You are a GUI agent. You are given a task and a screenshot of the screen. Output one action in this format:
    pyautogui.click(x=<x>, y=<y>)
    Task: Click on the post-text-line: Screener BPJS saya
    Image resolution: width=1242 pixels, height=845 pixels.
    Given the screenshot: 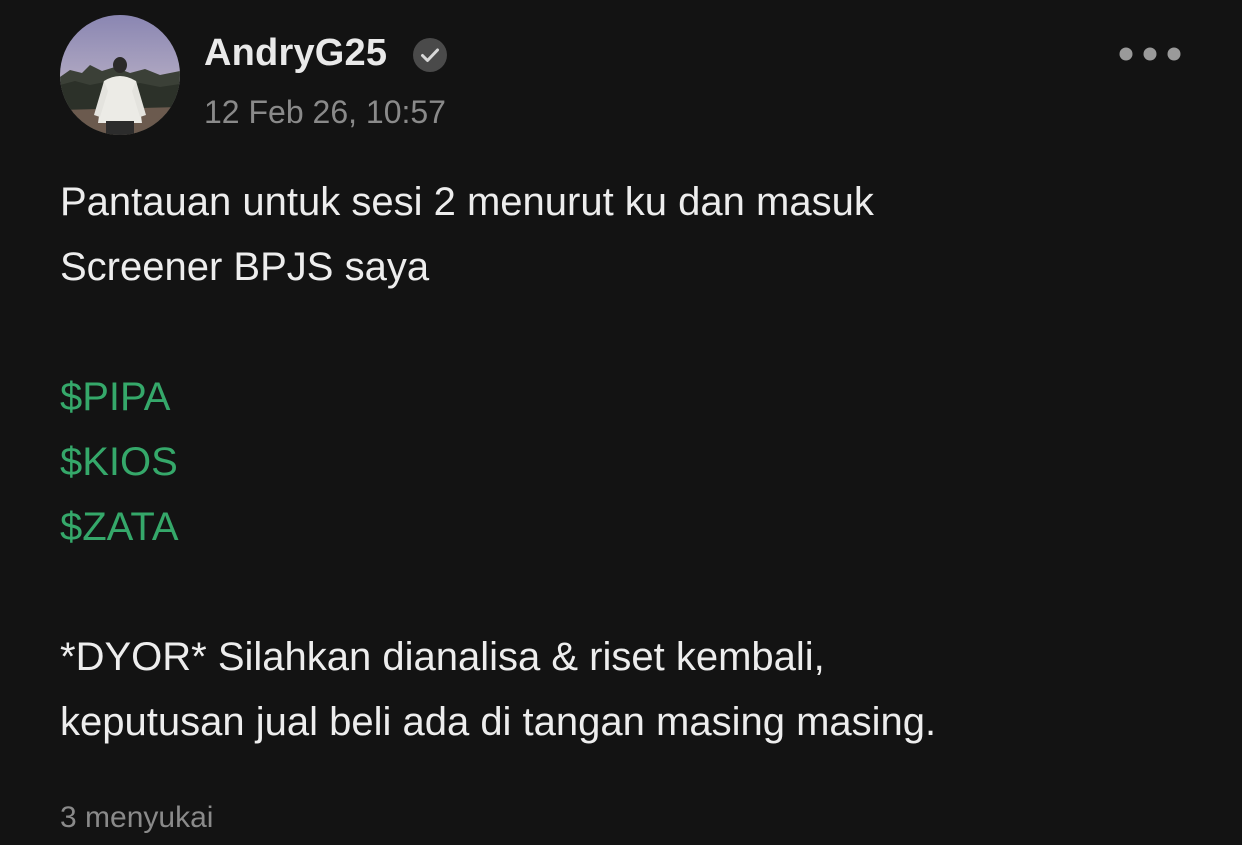 What is the action you would take?
    pyautogui.click(x=245, y=267)
    